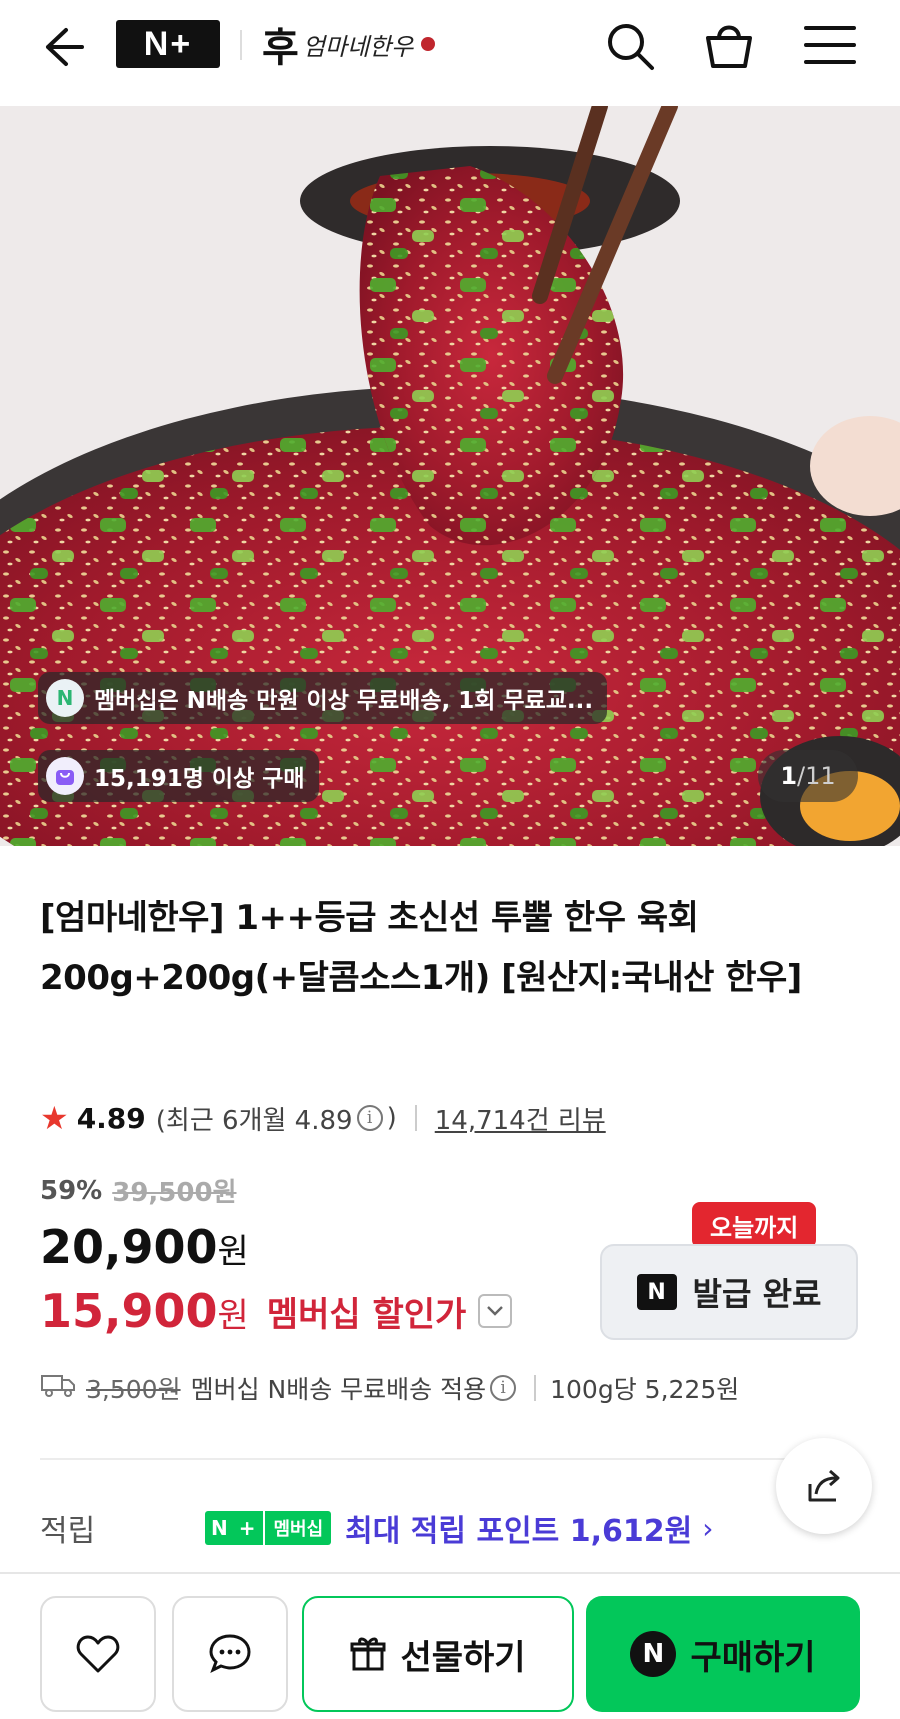 The height and width of the screenshot is (1719, 900). Describe the element at coordinates (129, 1311) in the screenshot. I see `member-price-value: 15,900` at that location.